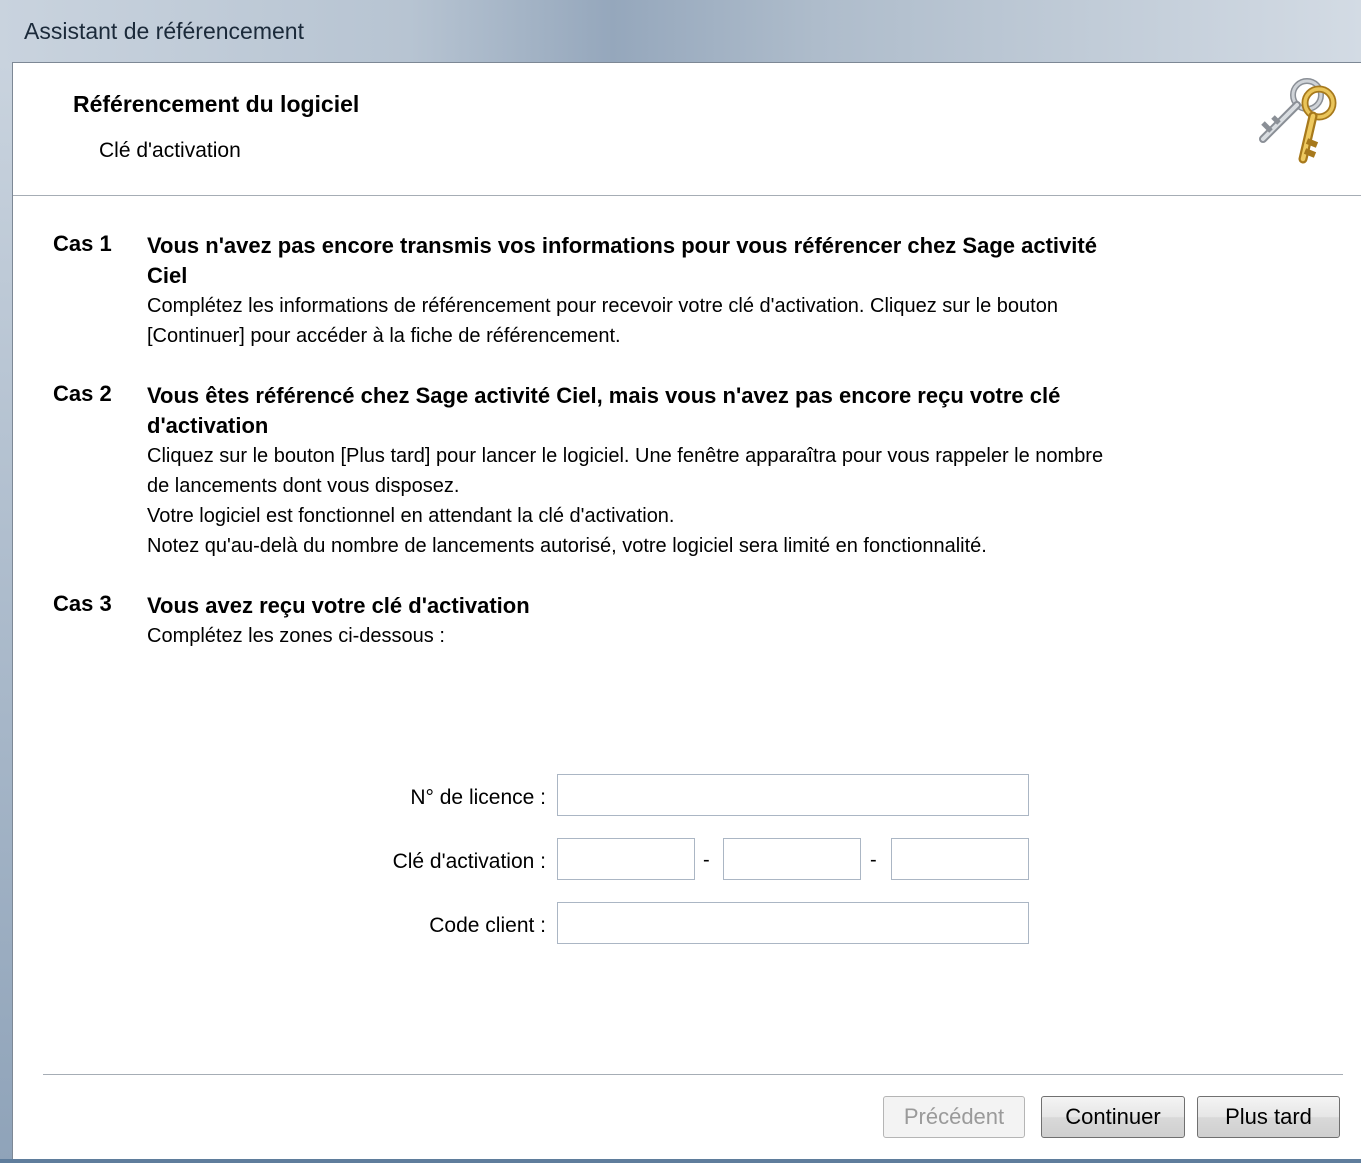 This screenshot has width=1361, height=1163. I want to click on keys-icon, so click(1298, 121).